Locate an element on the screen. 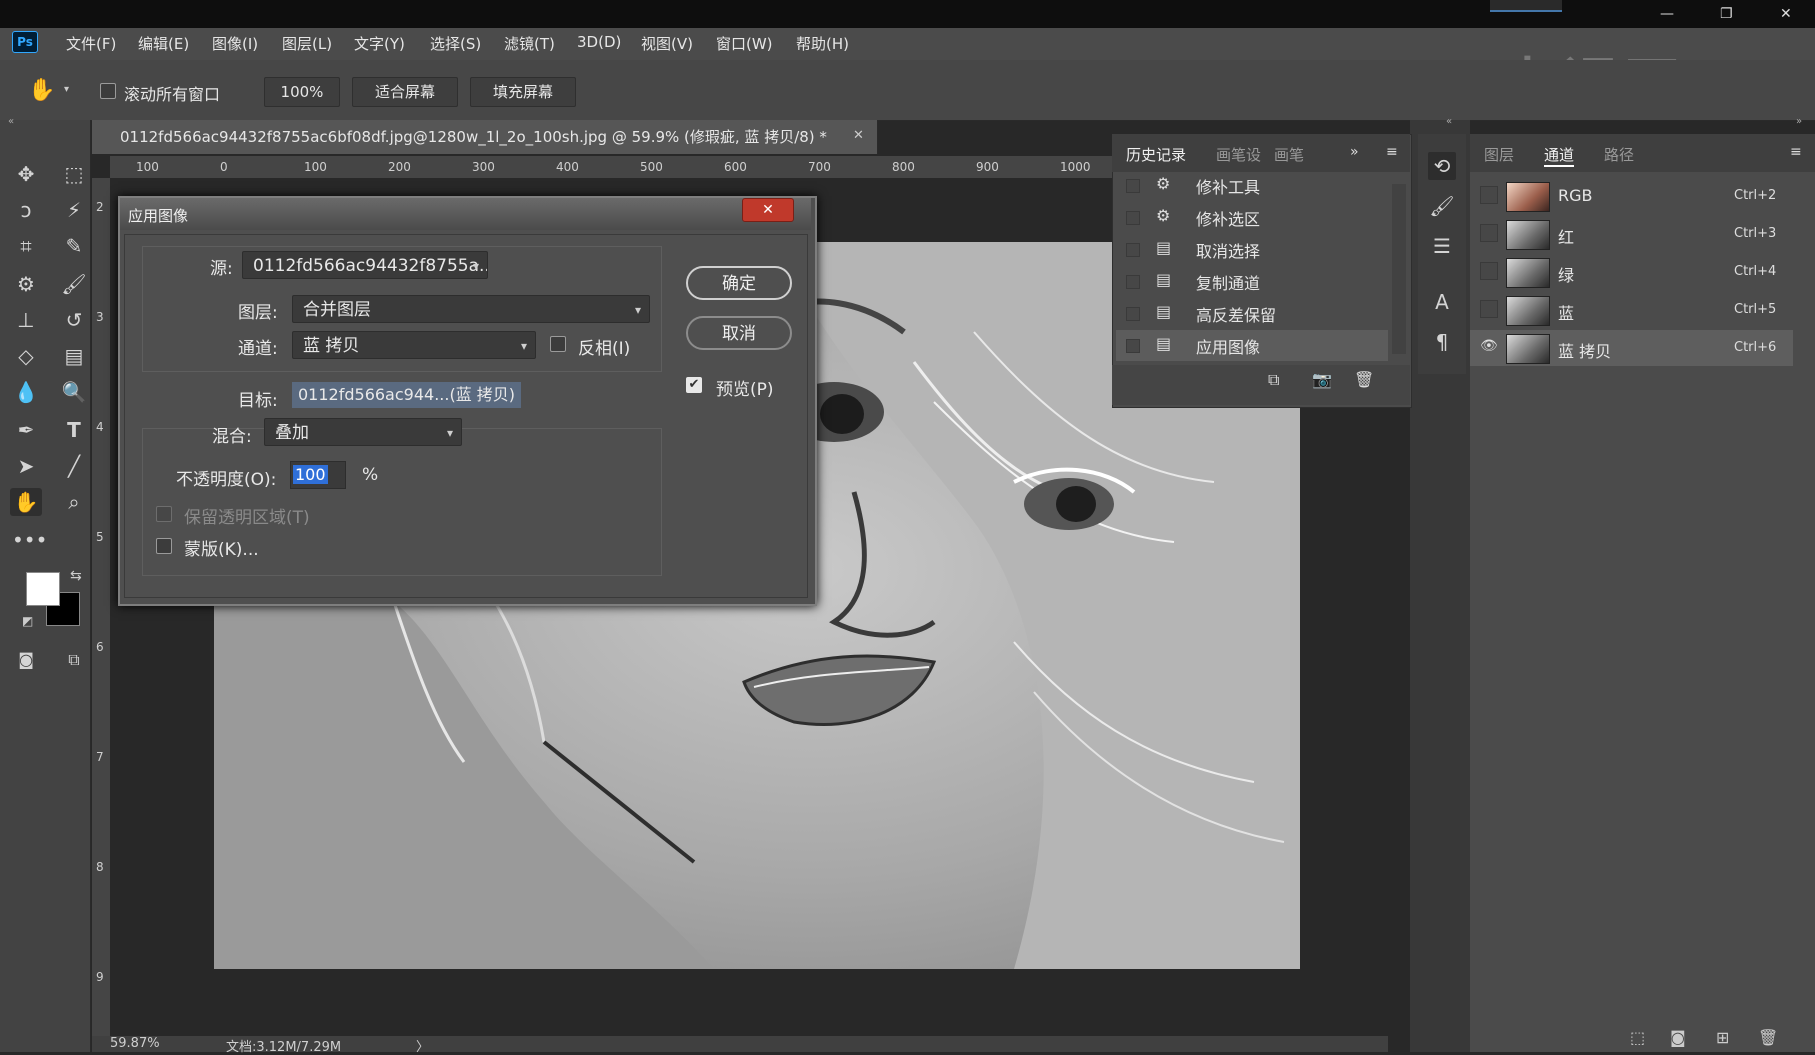  lasso-tool-icon: ↄ is located at coordinates (26, 210).